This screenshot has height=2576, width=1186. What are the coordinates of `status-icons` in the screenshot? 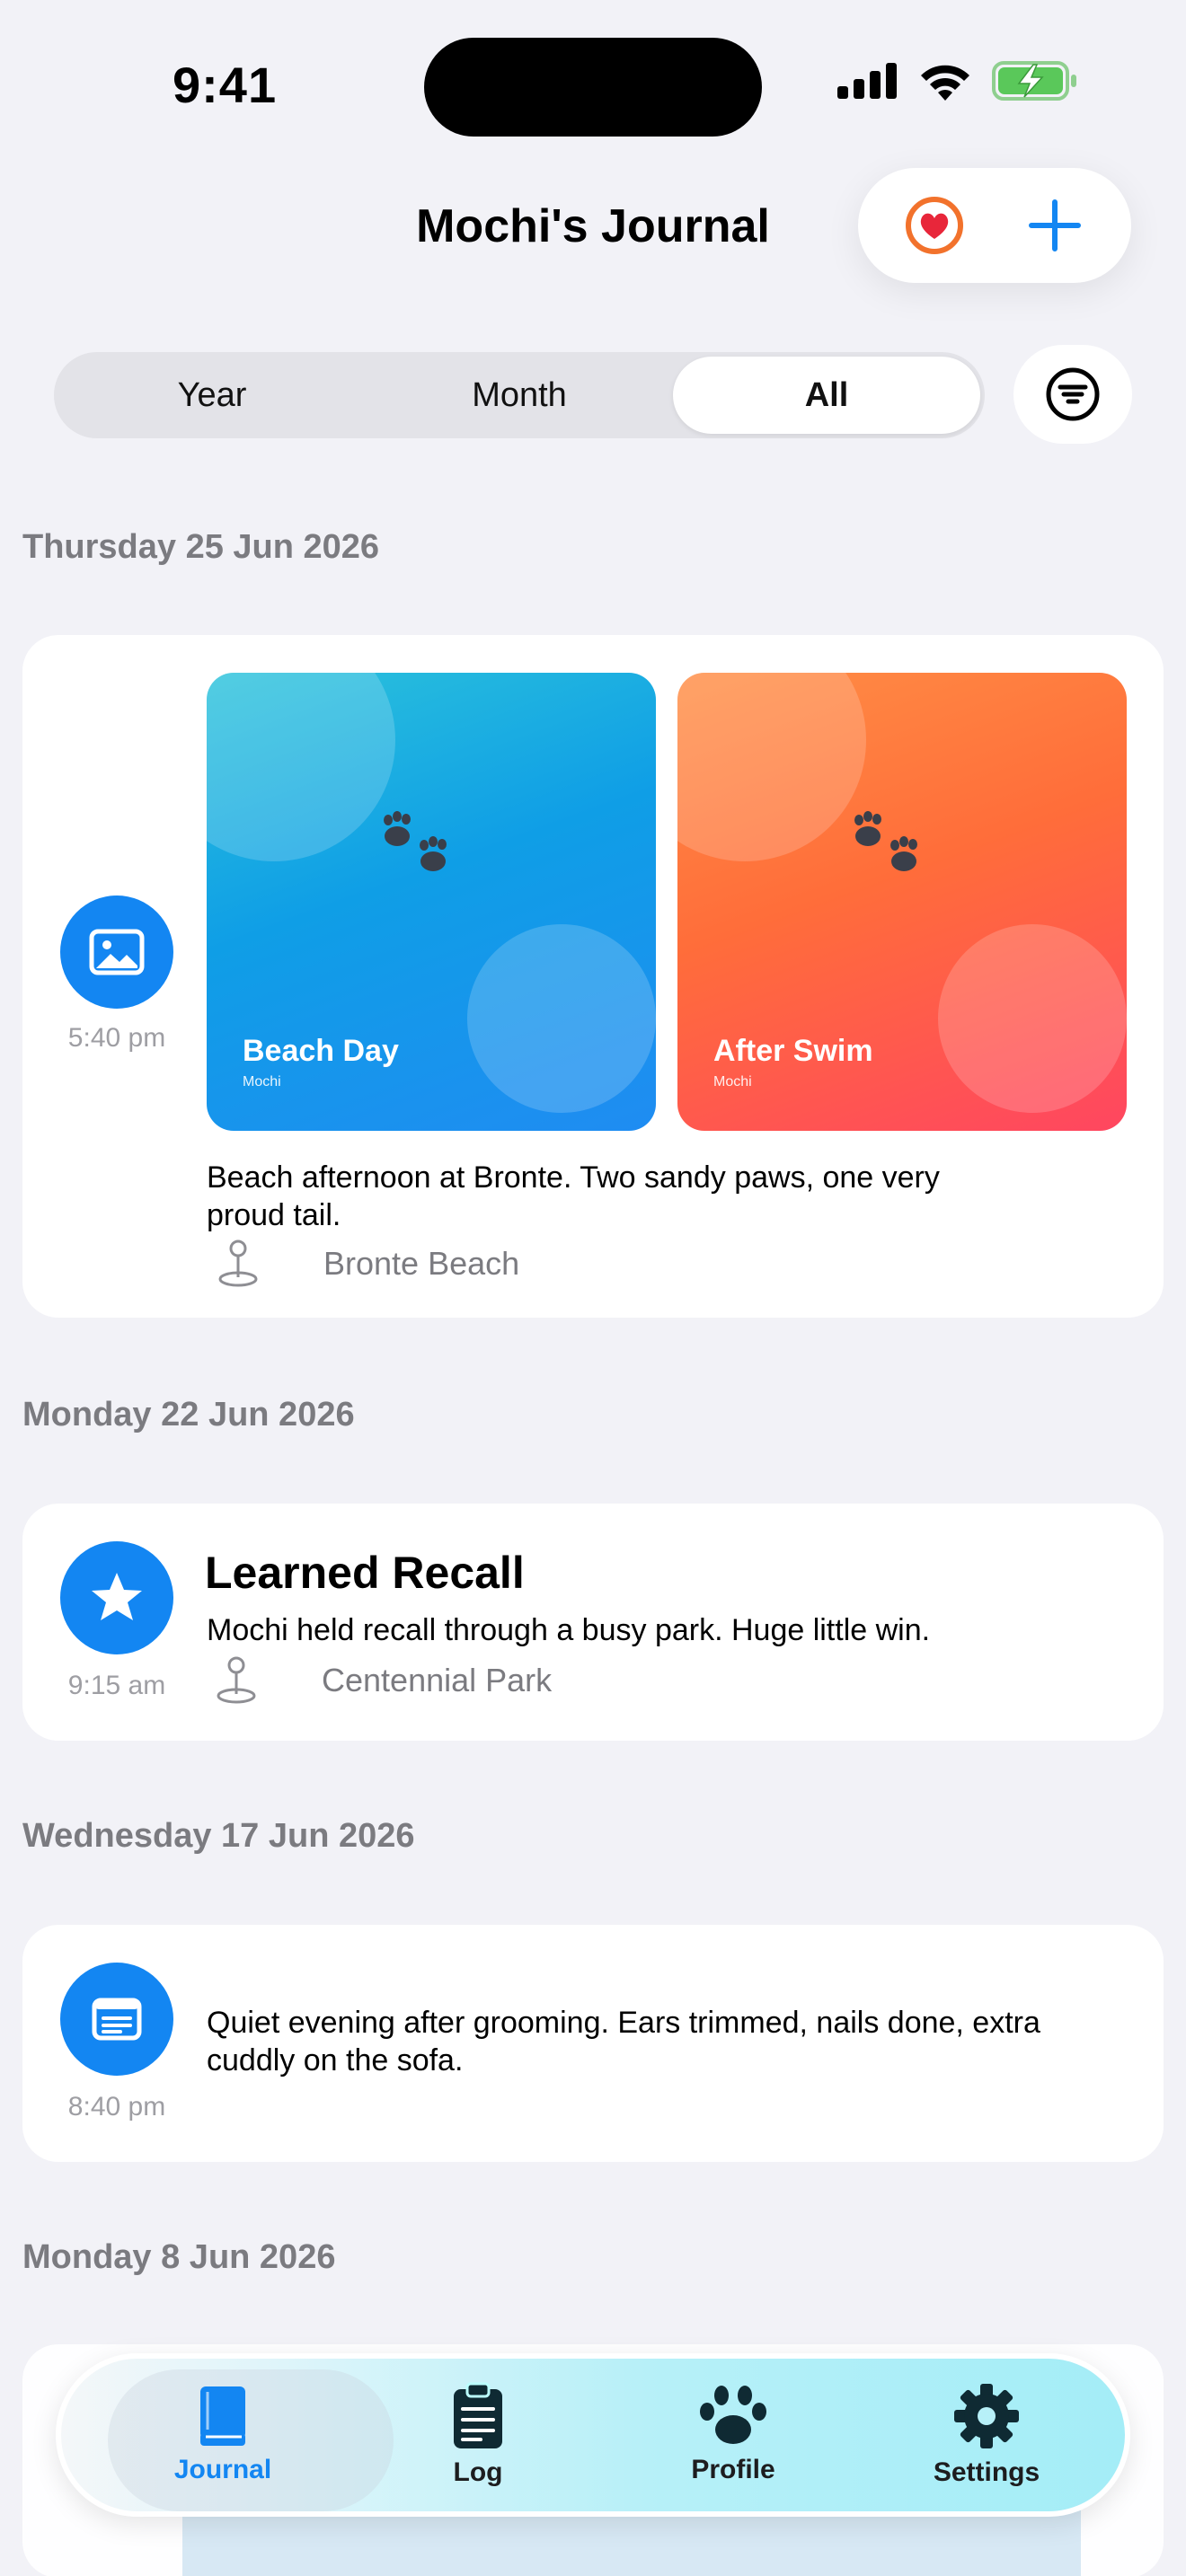 It's located at (957, 81).